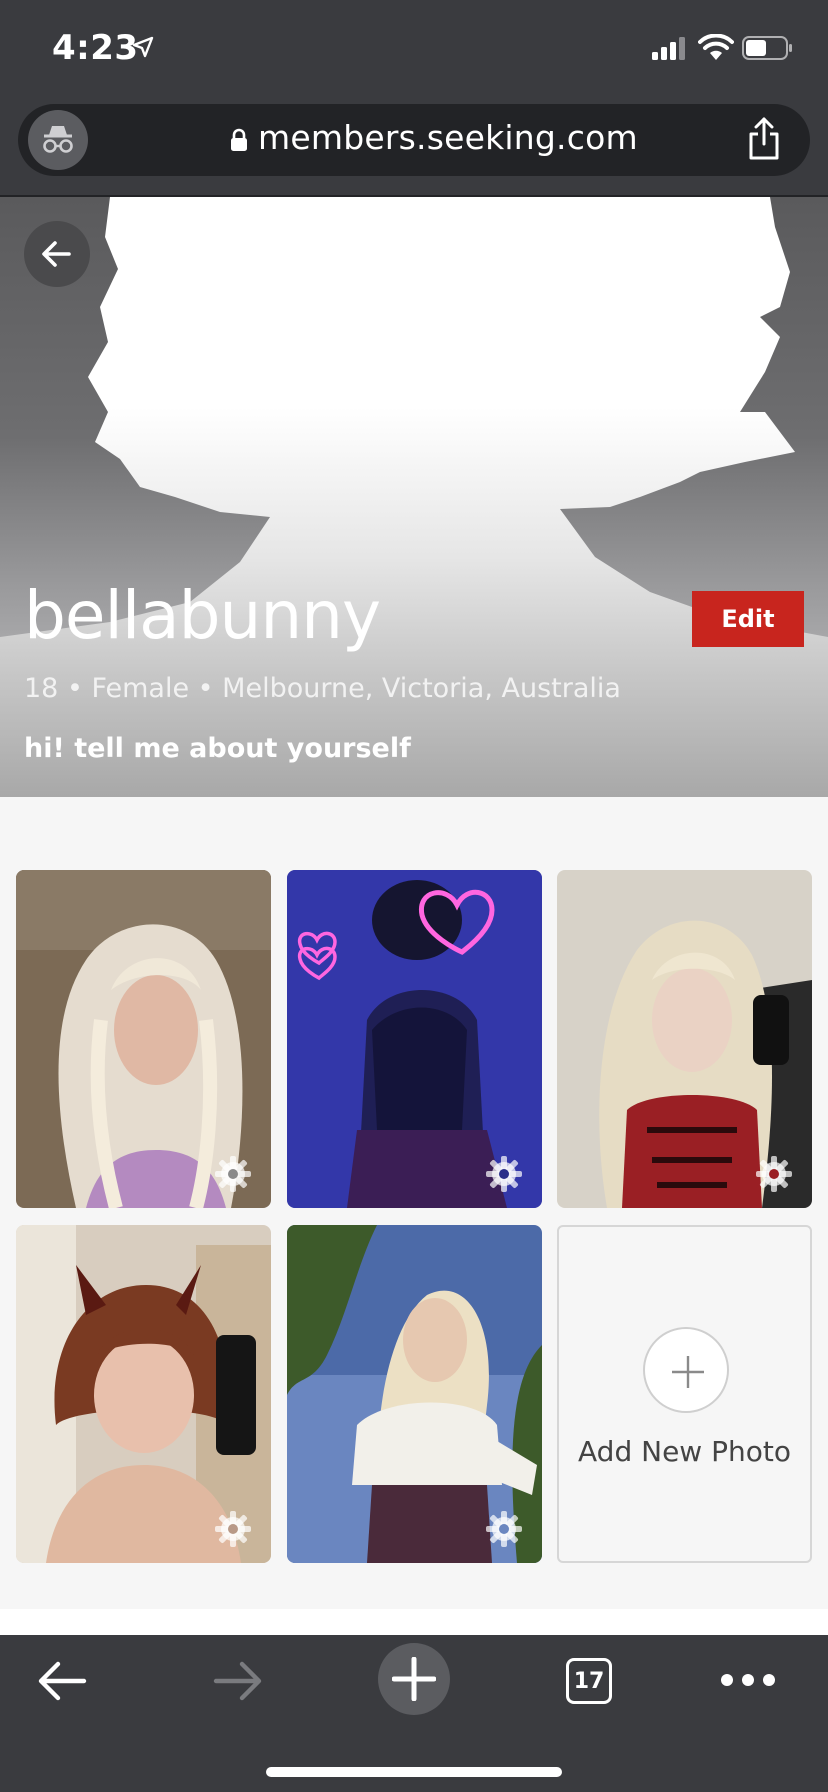 This screenshot has height=1792, width=828. What do you see at coordinates (748, 619) in the screenshot?
I see `edit-profile-button: Edit` at bounding box center [748, 619].